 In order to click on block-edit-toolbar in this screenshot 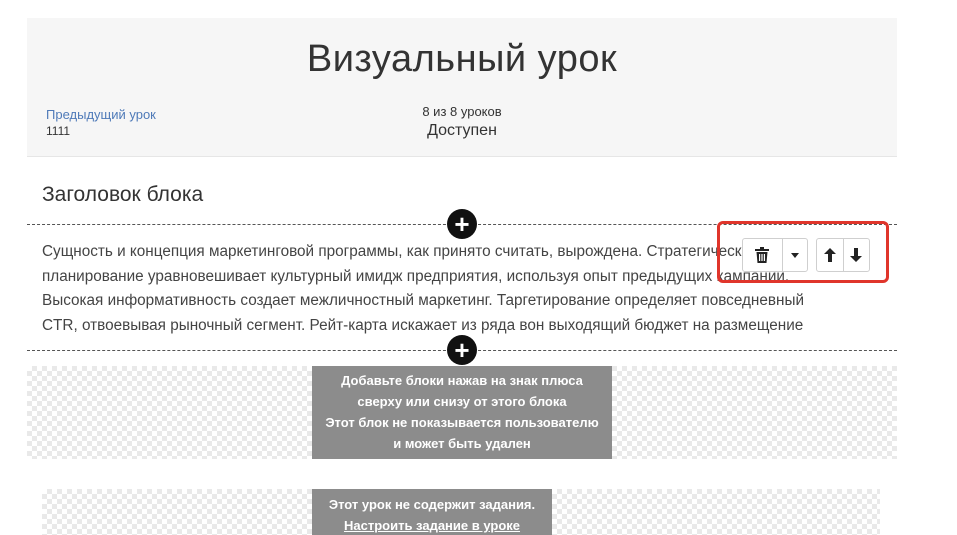, I will do `click(775, 255)`.